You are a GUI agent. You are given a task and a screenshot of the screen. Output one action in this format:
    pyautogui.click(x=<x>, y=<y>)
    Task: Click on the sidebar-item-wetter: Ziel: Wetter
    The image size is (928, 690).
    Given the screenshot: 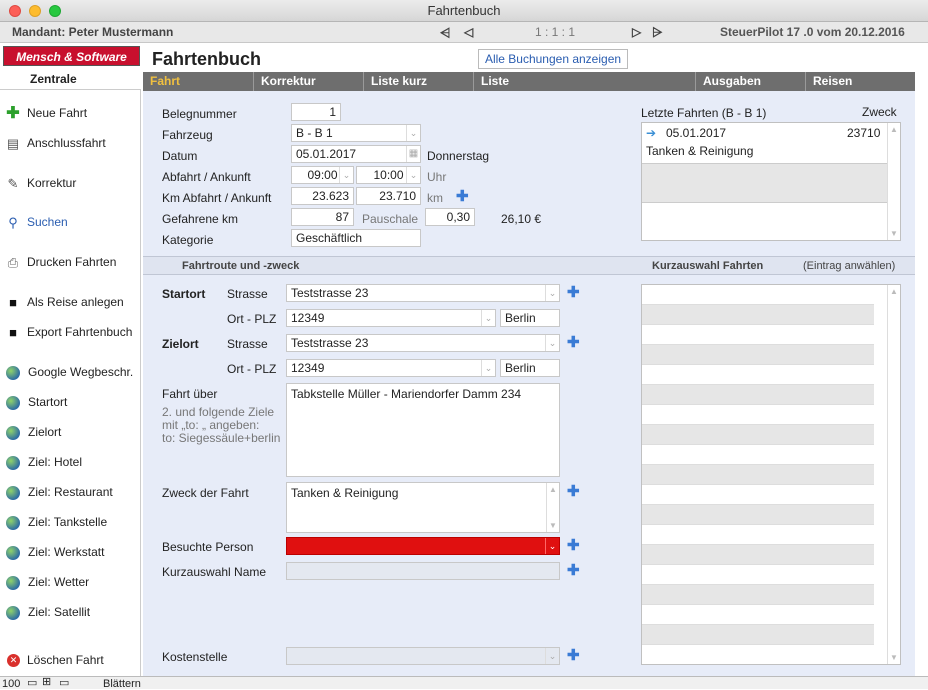 What is the action you would take?
    pyautogui.click(x=47, y=582)
    